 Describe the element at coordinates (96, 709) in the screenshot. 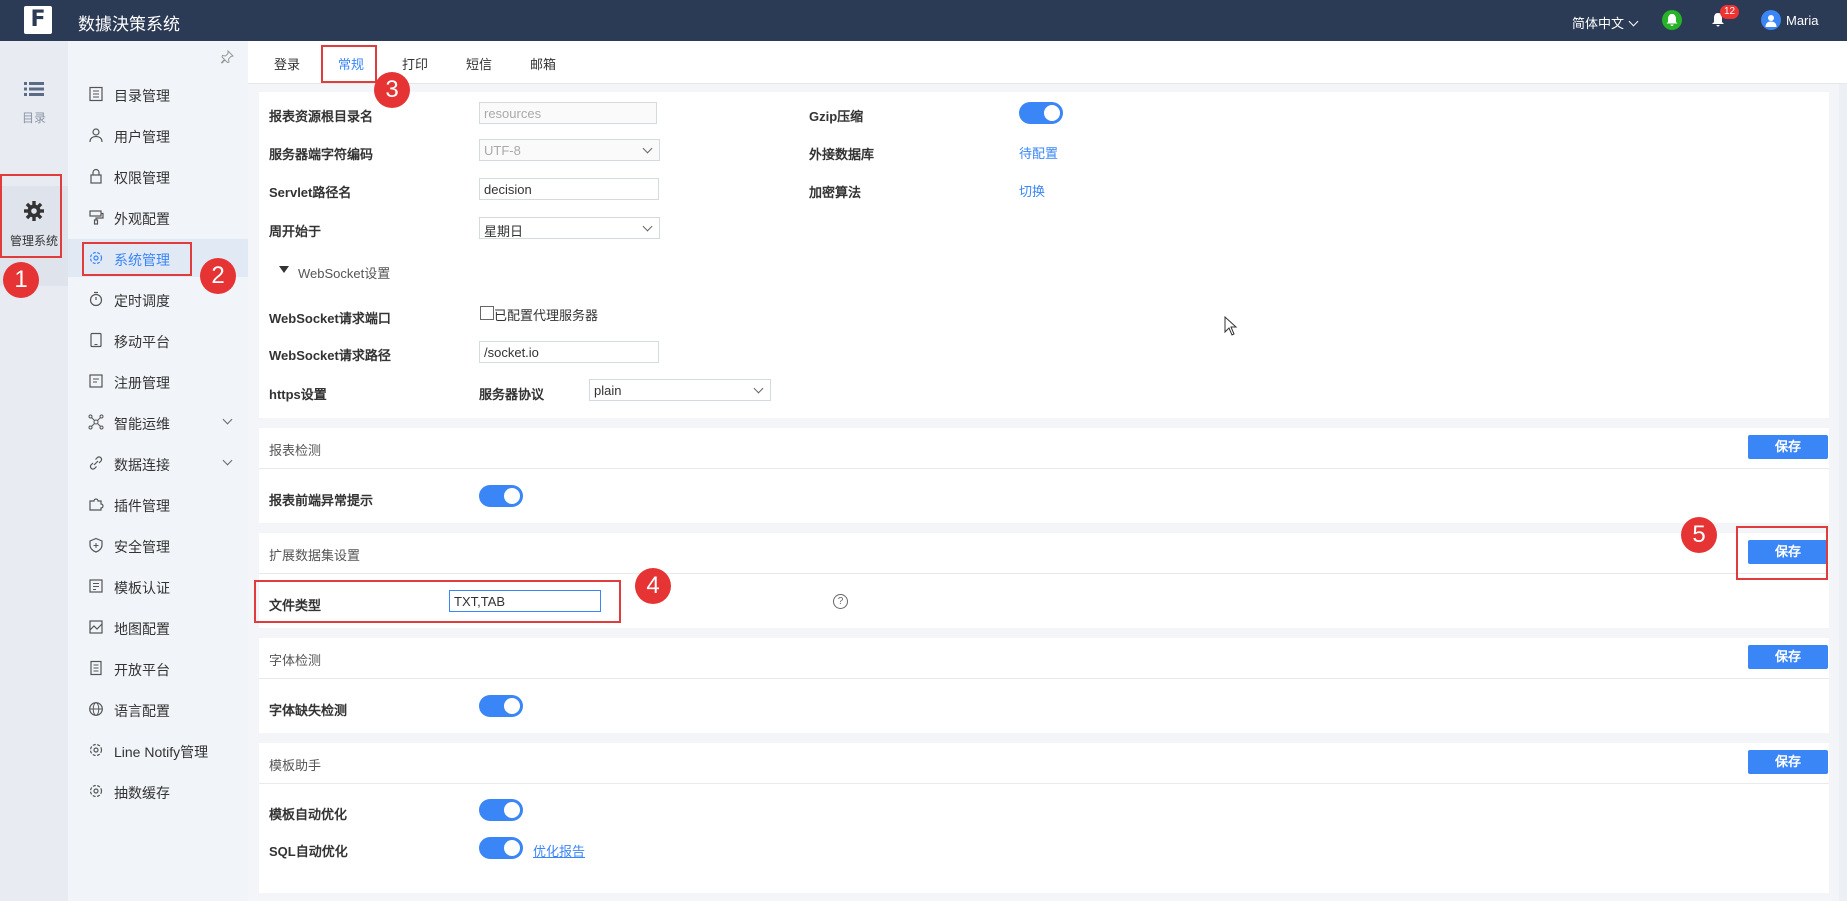

I see `globe-icon` at that location.